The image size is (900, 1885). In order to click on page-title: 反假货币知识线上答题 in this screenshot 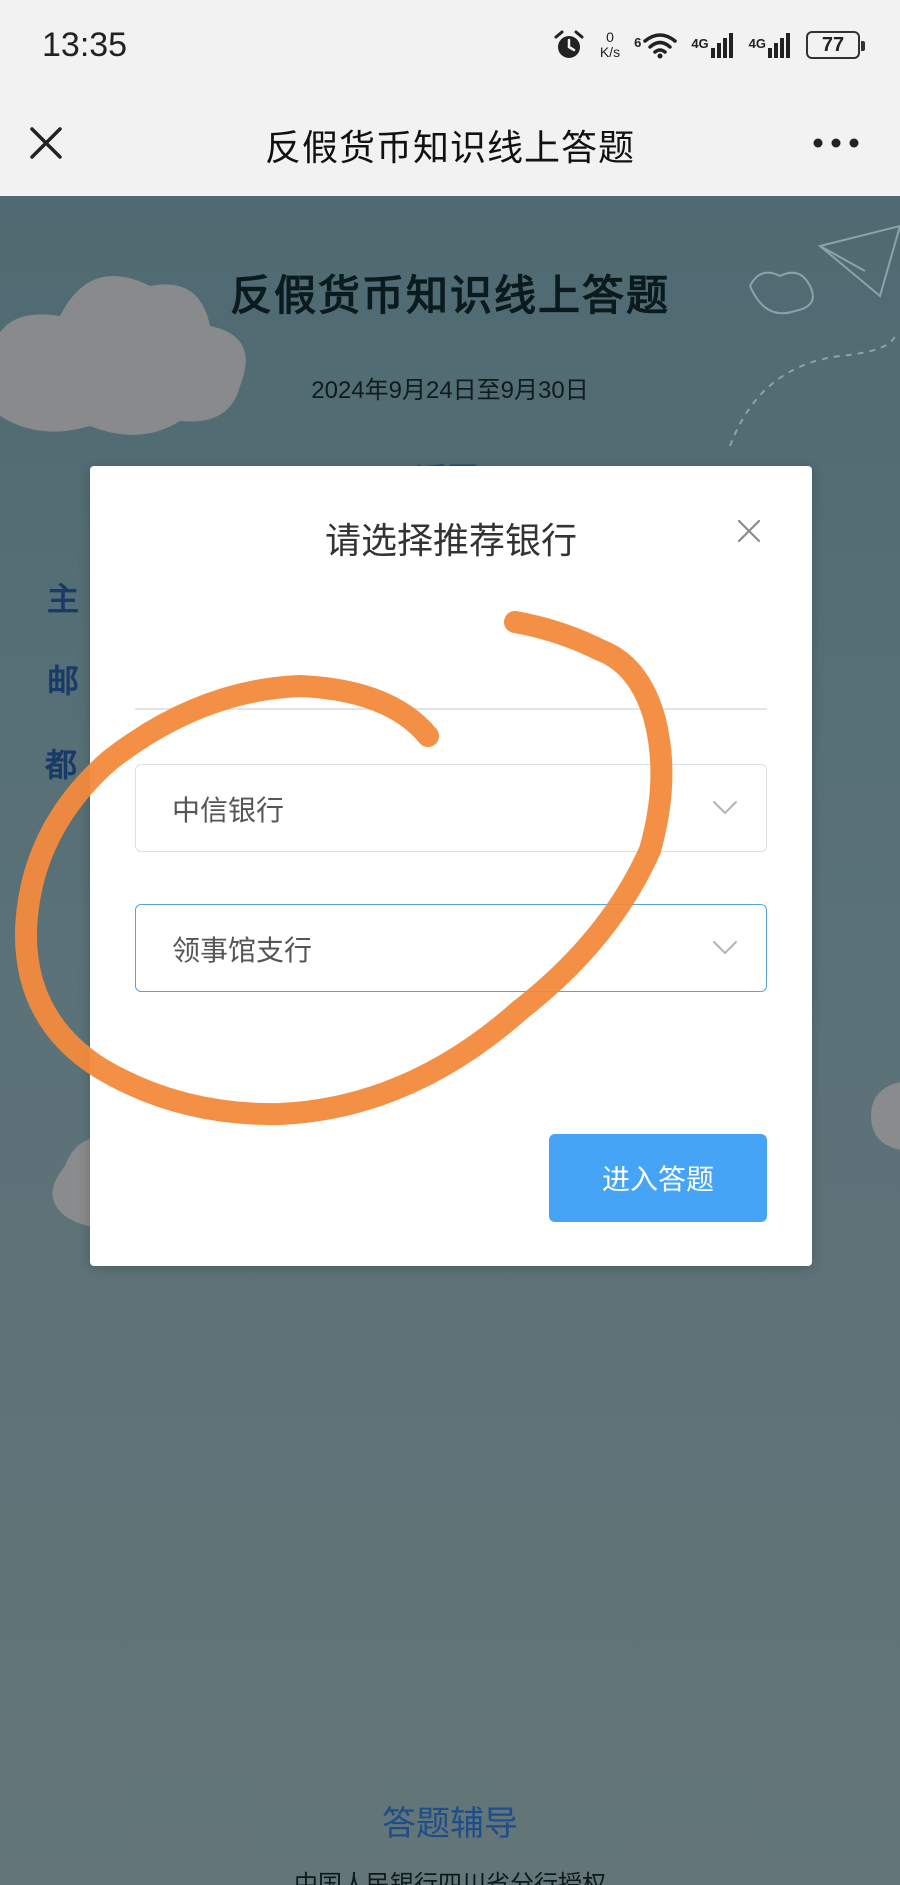, I will do `click(449, 295)`.